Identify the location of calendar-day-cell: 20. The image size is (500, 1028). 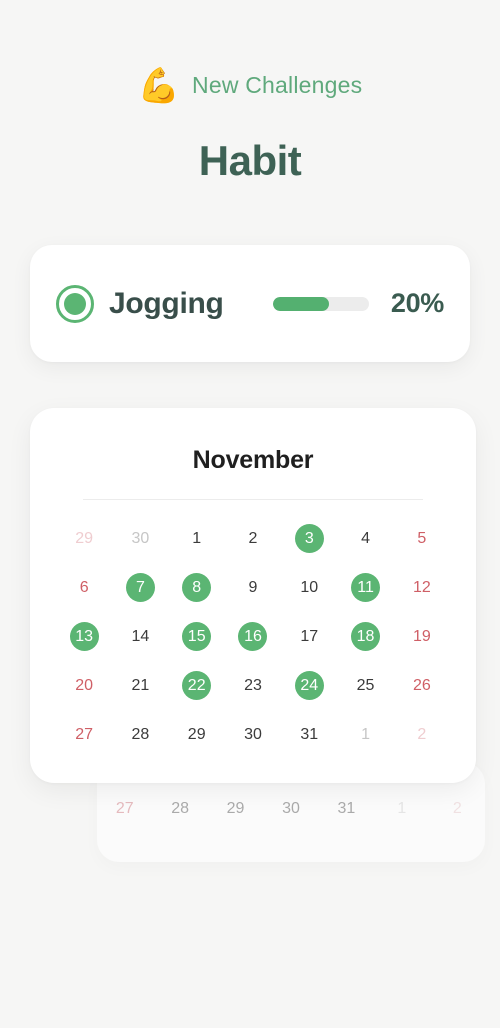
(84, 685).